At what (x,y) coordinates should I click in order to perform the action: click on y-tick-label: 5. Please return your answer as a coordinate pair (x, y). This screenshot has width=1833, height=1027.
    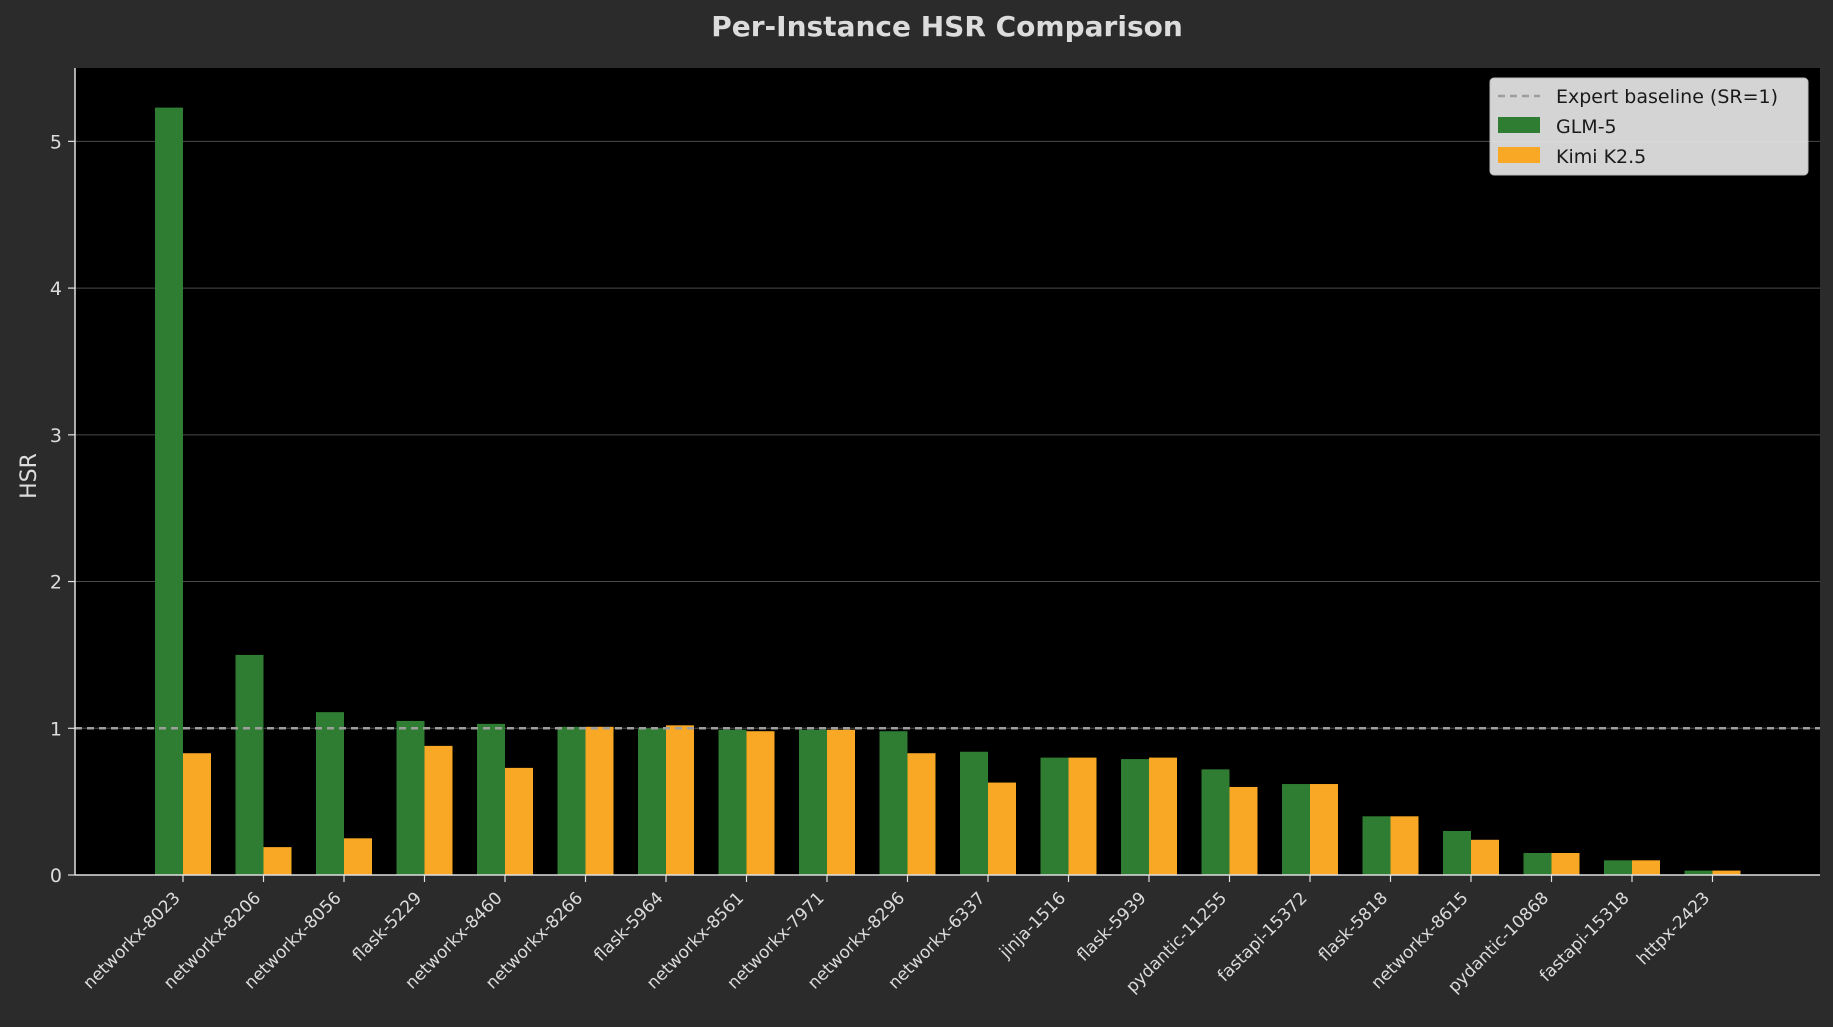
    Looking at the image, I should click on (56, 142).